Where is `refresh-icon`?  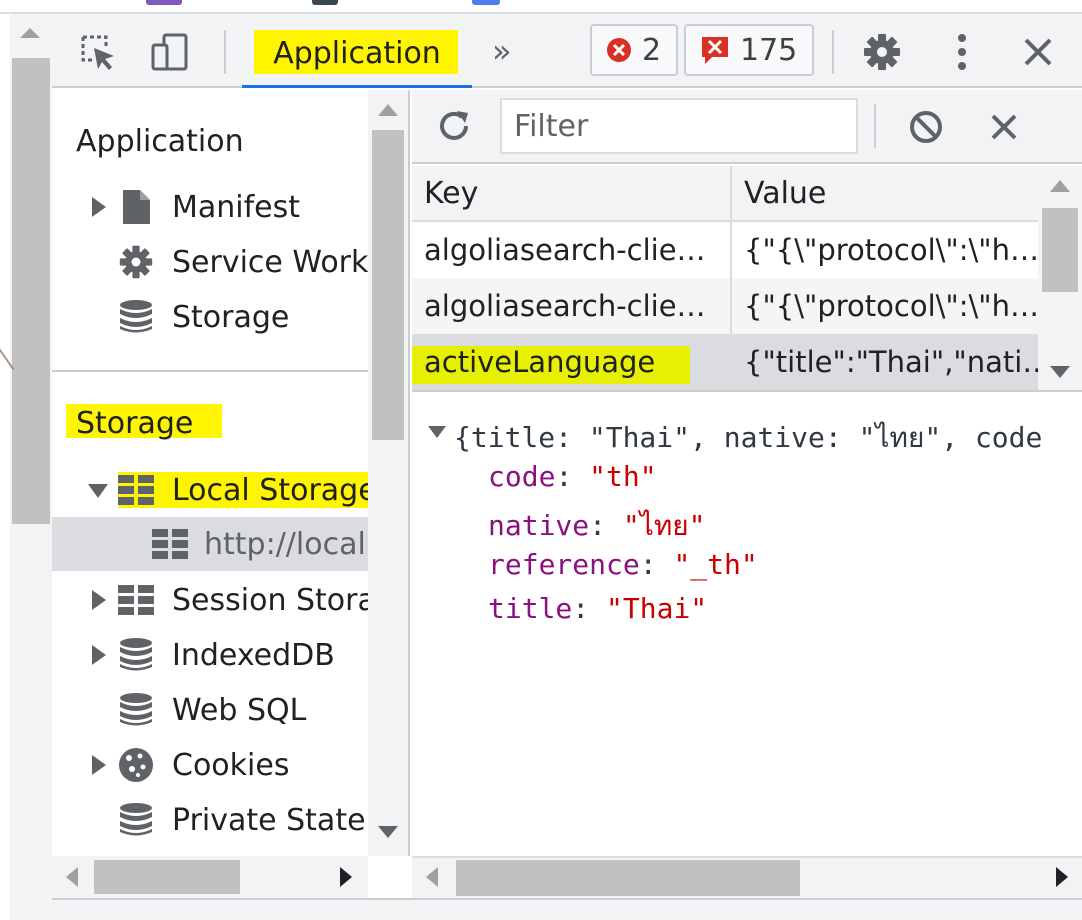
refresh-icon is located at coordinates (454, 126).